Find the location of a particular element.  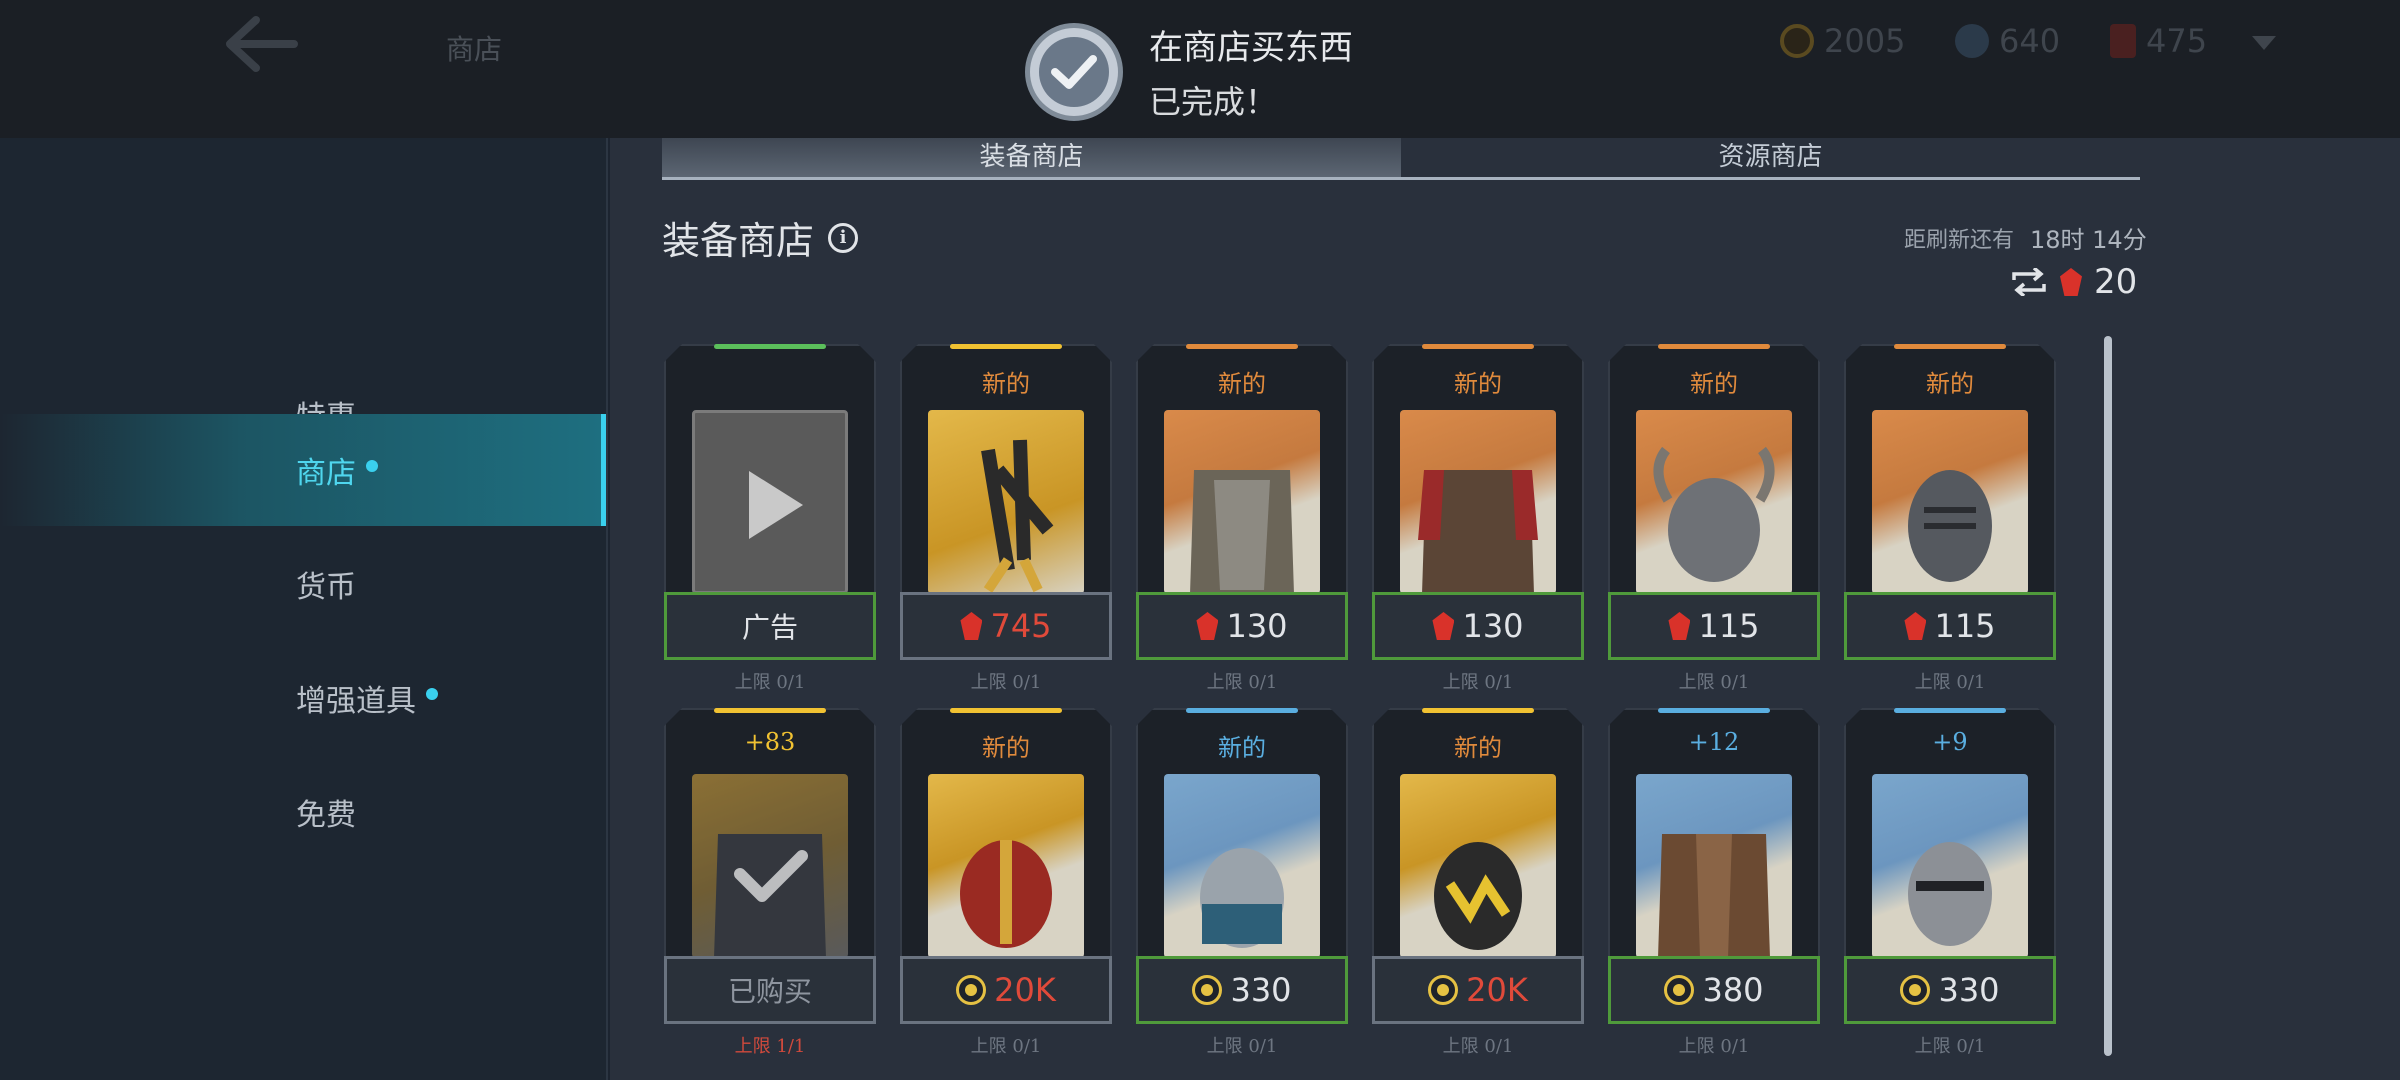

sidebar-item-shop: 商店 is located at coordinates (303, 470).